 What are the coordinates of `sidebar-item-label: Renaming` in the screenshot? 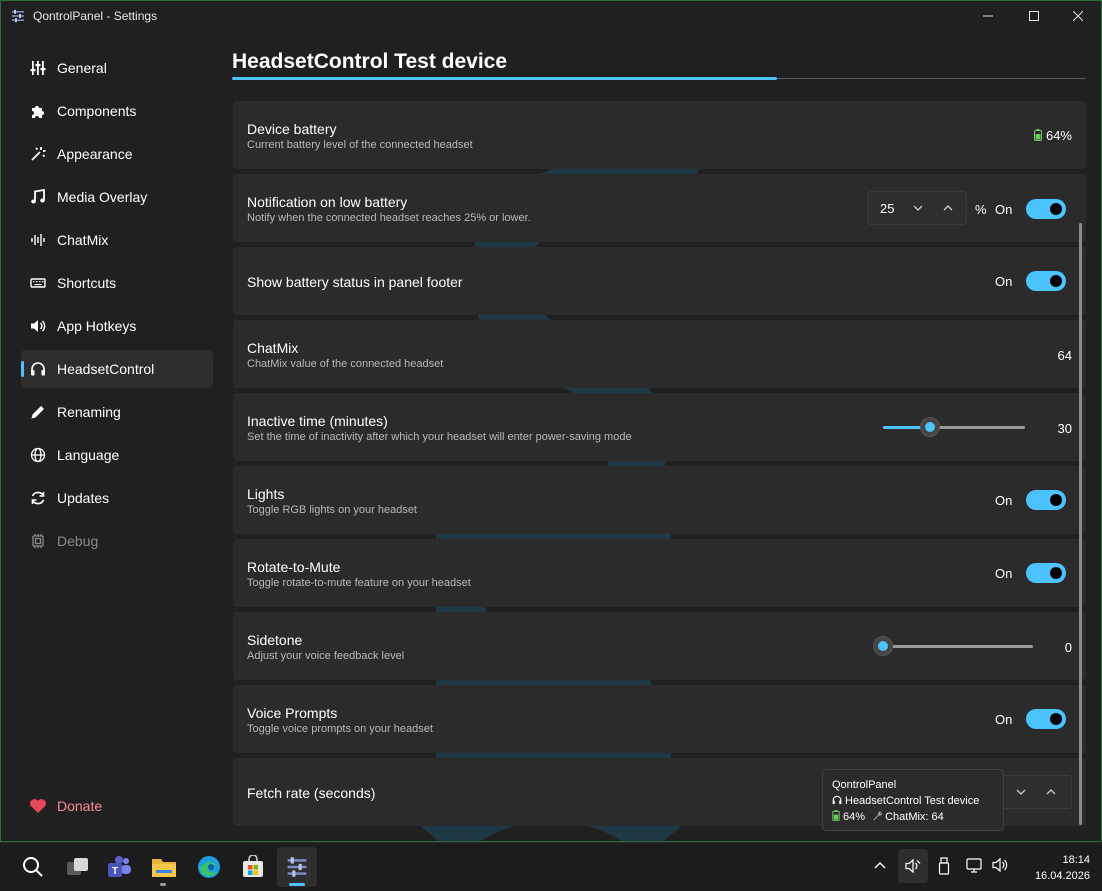 It's located at (89, 412).